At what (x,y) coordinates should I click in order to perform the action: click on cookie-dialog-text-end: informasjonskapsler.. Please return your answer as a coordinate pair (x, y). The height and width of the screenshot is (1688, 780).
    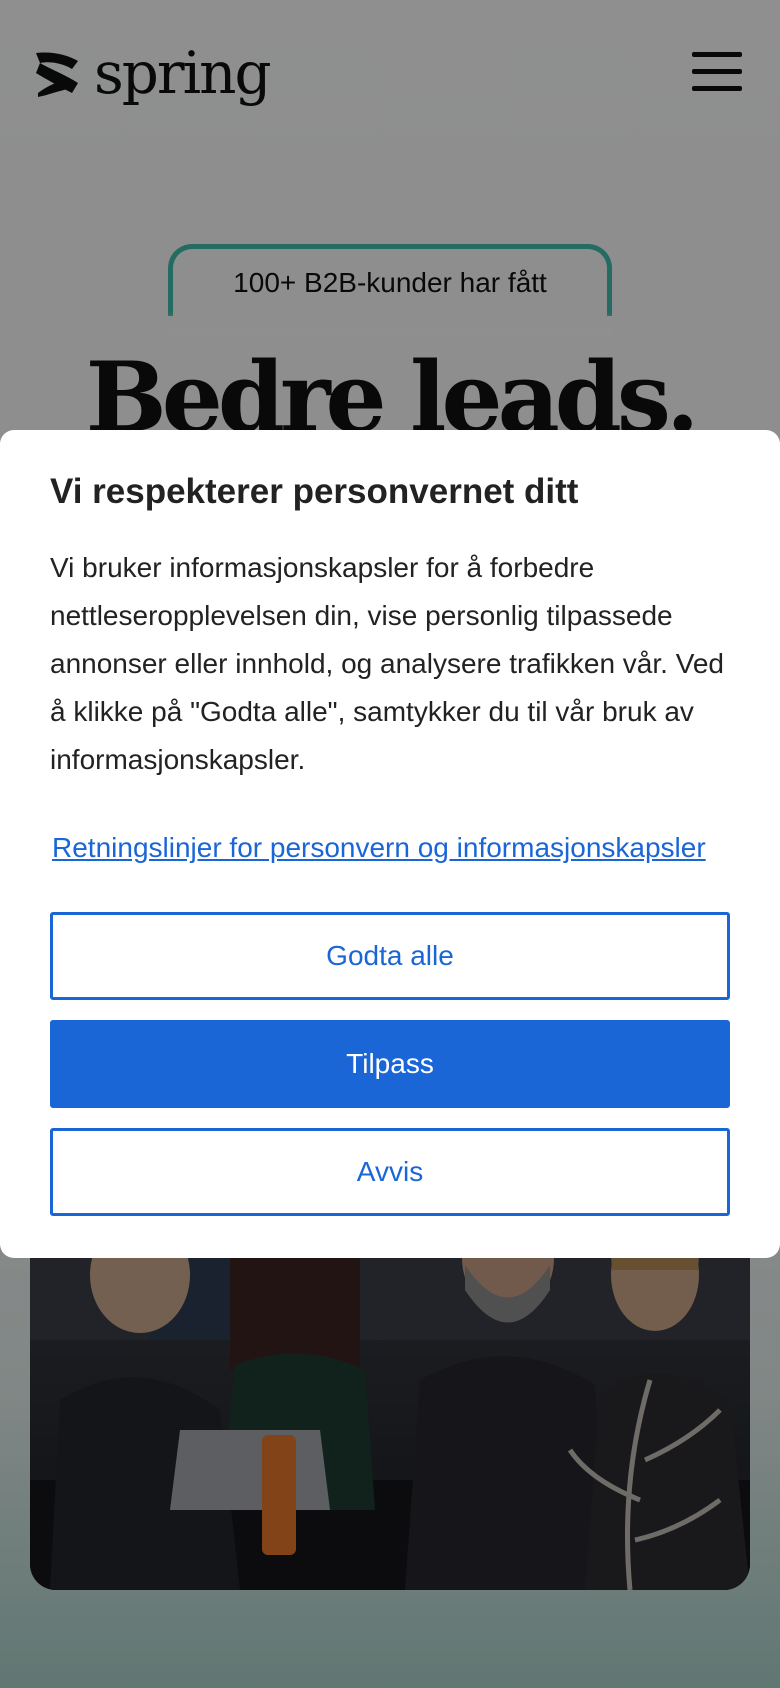
    Looking at the image, I should click on (178, 759).